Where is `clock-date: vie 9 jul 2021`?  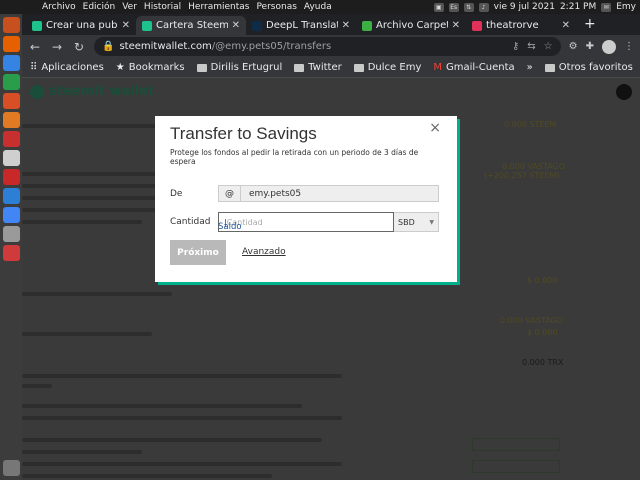
clock-date: vie 9 jul 2021 is located at coordinates (524, 7).